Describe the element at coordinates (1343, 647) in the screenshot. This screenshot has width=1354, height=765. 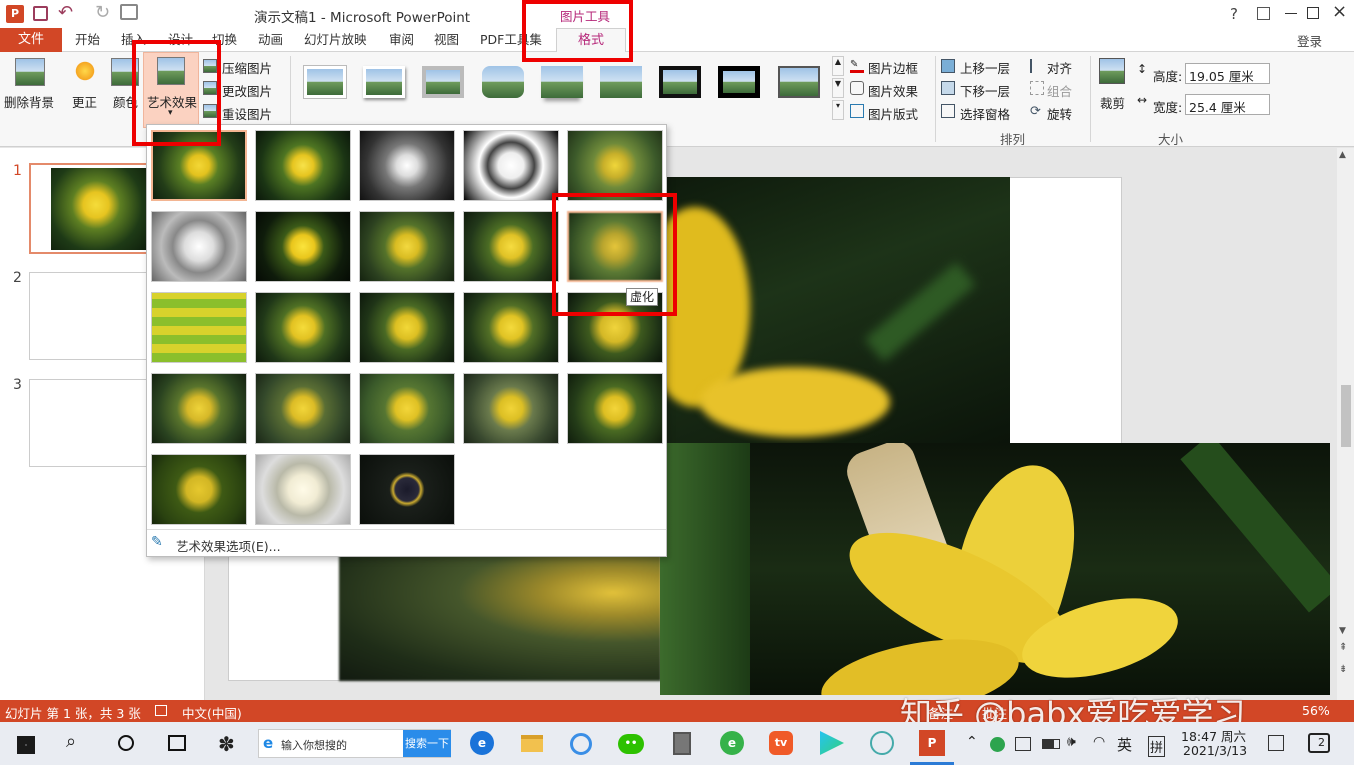
I see `previous-slide-icon: ⇞` at that location.